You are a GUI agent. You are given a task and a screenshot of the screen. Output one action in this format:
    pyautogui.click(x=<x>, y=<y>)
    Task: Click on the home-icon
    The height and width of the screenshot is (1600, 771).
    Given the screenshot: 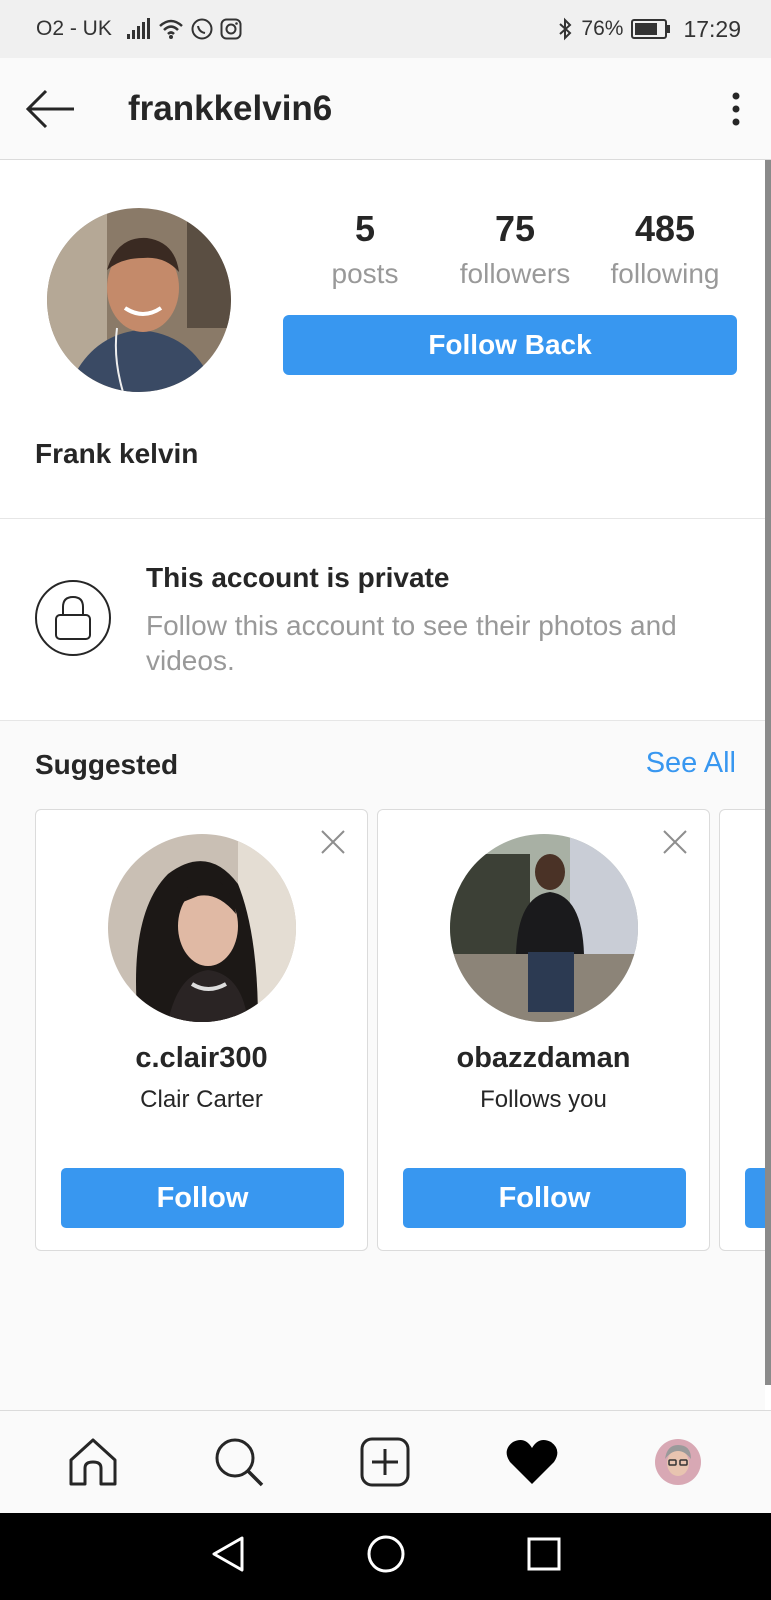 What is the action you would take?
    pyautogui.click(x=93, y=1462)
    